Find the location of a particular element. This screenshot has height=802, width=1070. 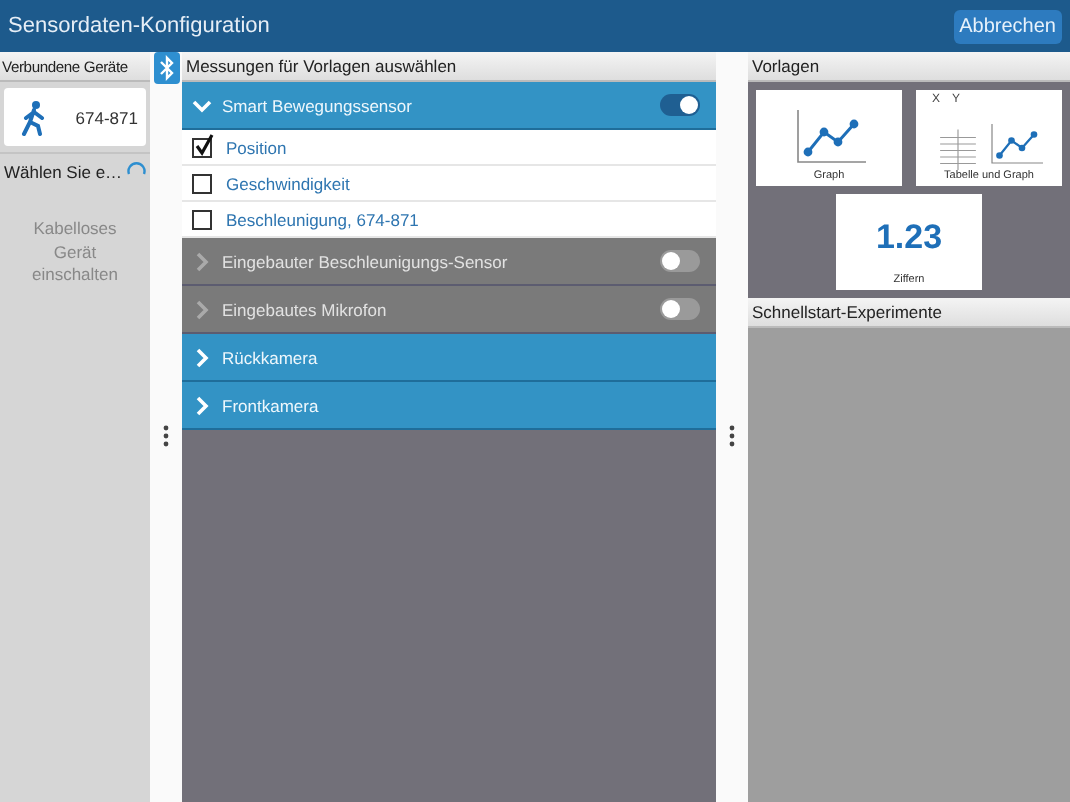

walking-person-icon is located at coordinates (34, 117).